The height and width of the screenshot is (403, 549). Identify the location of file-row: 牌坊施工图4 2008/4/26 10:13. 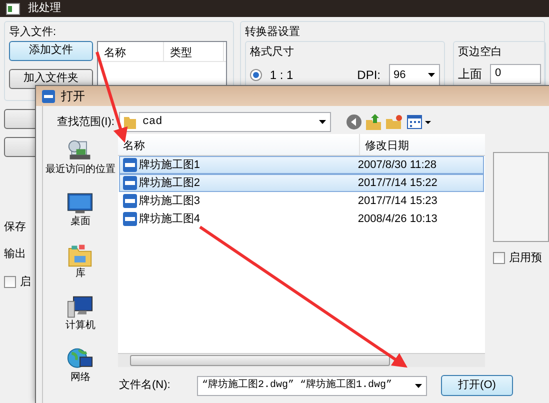
(301, 219).